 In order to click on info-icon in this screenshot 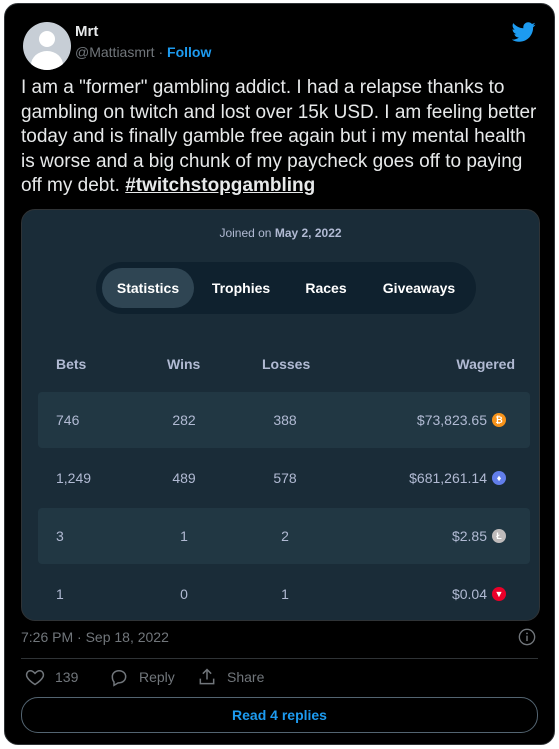, I will do `click(527, 637)`.